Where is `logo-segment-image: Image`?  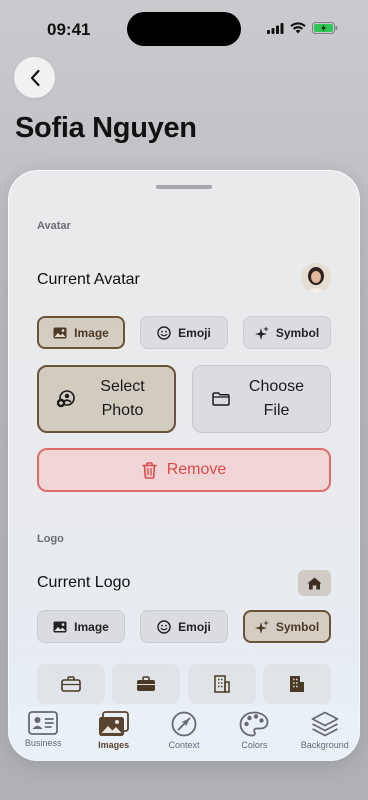 logo-segment-image: Image is located at coordinates (81, 626).